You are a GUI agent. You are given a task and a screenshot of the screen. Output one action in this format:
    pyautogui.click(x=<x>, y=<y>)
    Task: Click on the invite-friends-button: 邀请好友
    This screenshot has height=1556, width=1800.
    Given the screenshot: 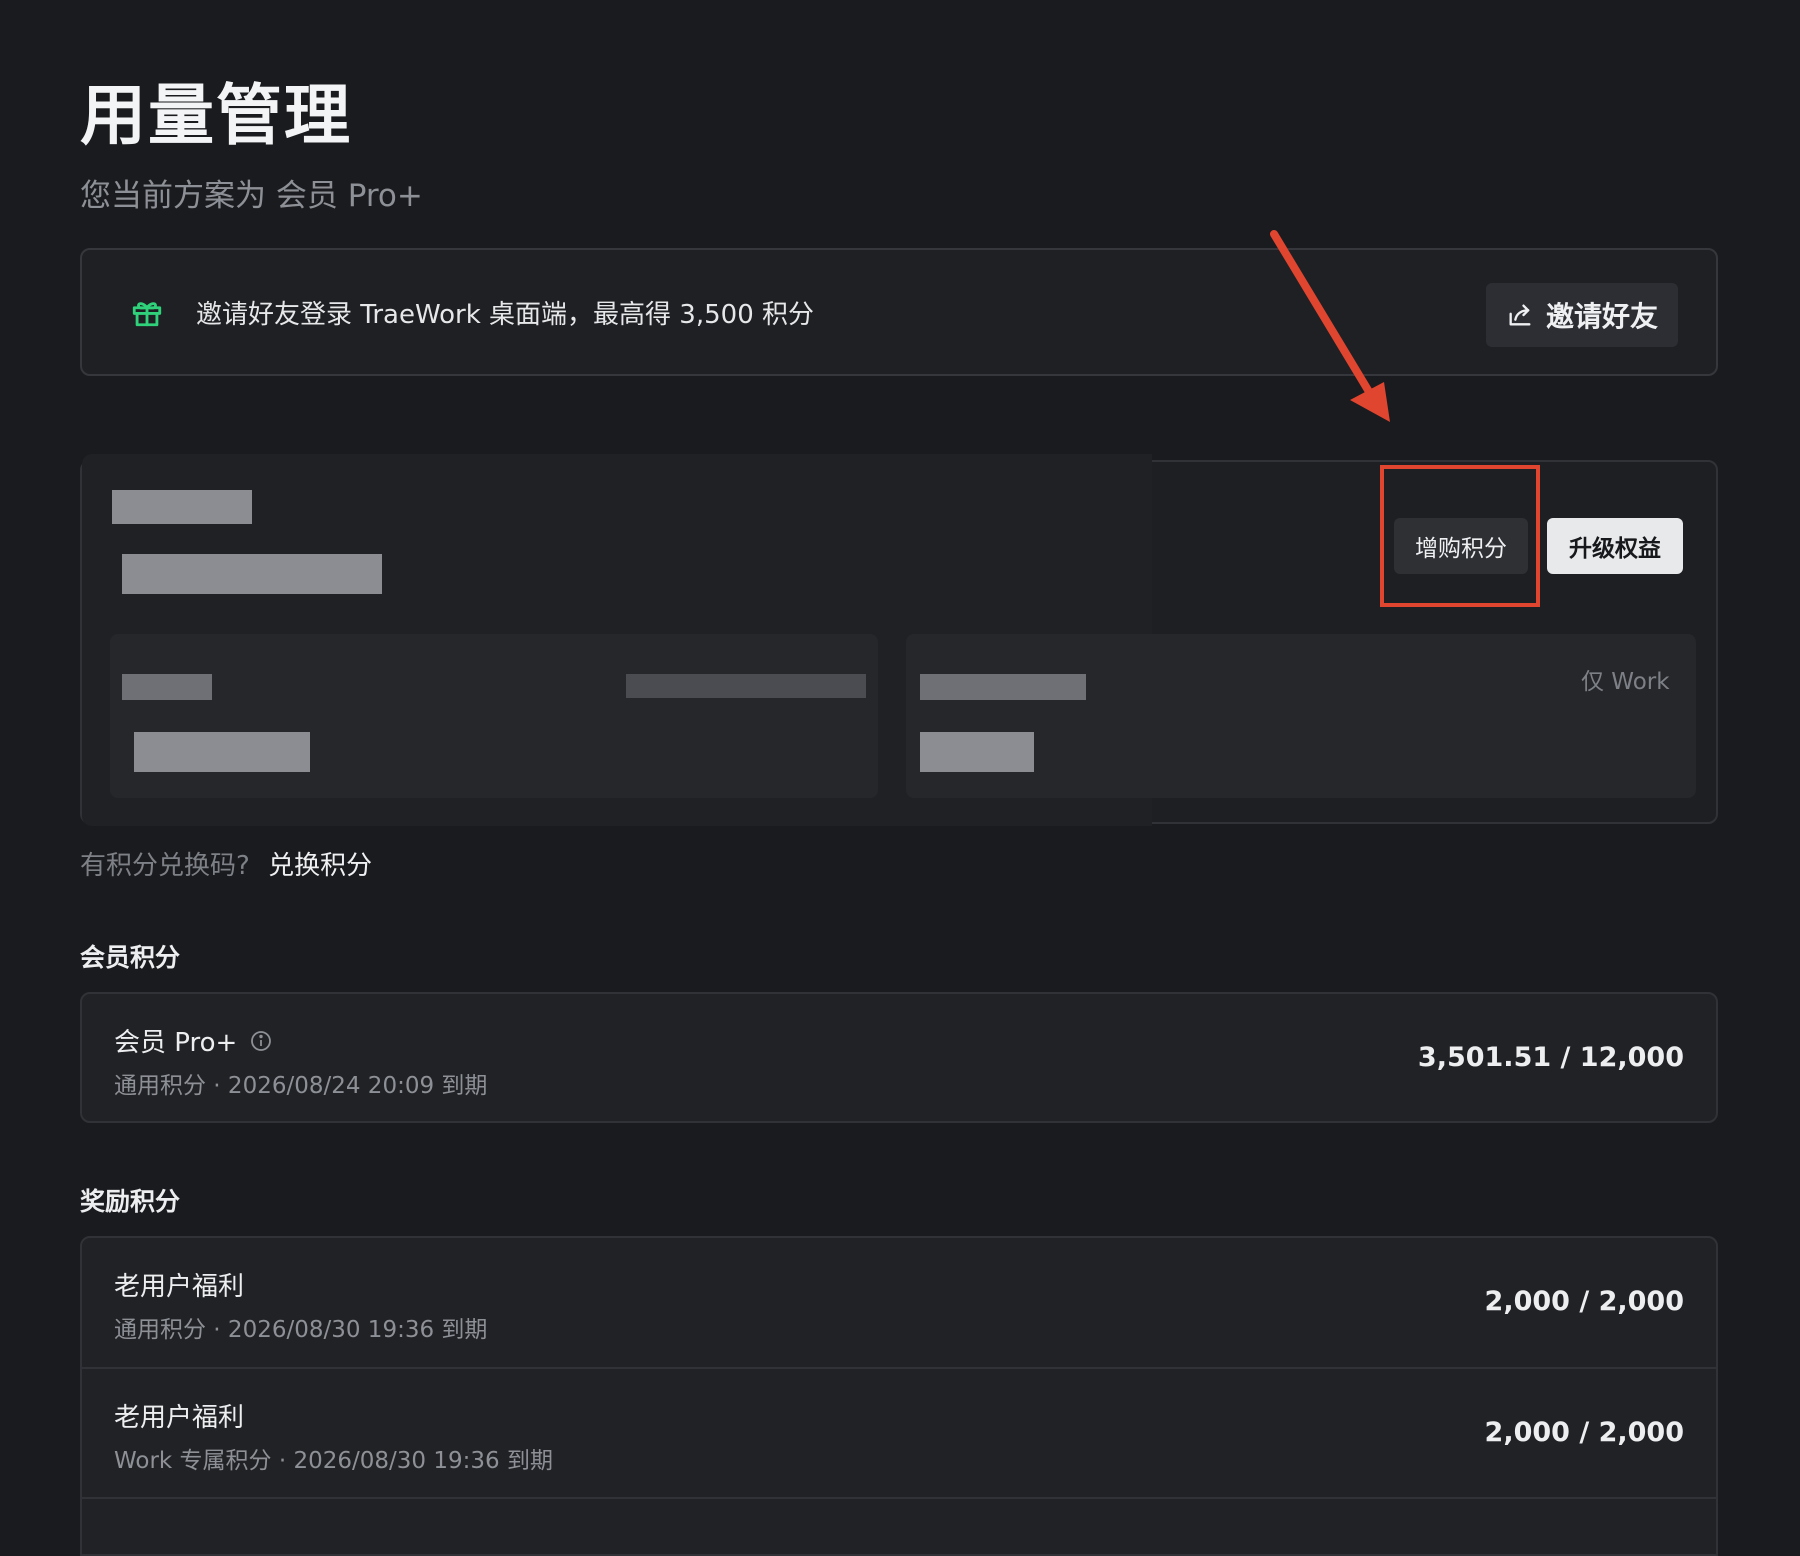 What is the action you would take?
    pyautogui.click(x=1582, y=315)
    